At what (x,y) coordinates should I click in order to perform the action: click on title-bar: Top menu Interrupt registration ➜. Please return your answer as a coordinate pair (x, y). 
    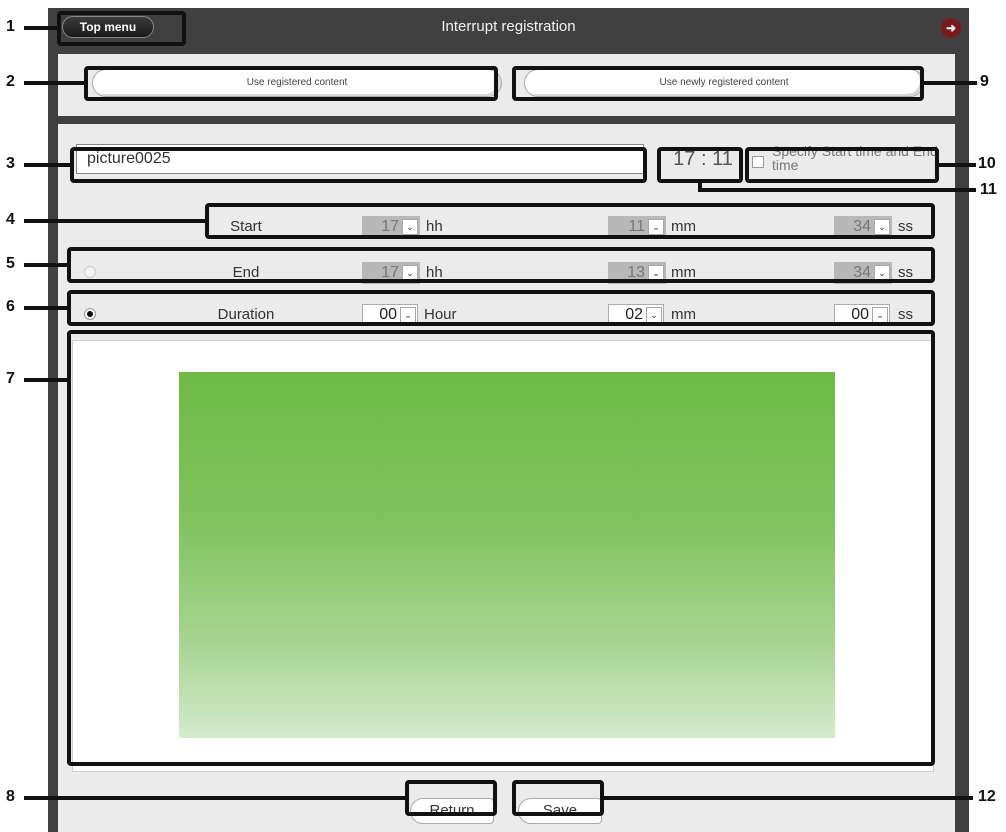
    Looking at the image, I should click on (508, 26).